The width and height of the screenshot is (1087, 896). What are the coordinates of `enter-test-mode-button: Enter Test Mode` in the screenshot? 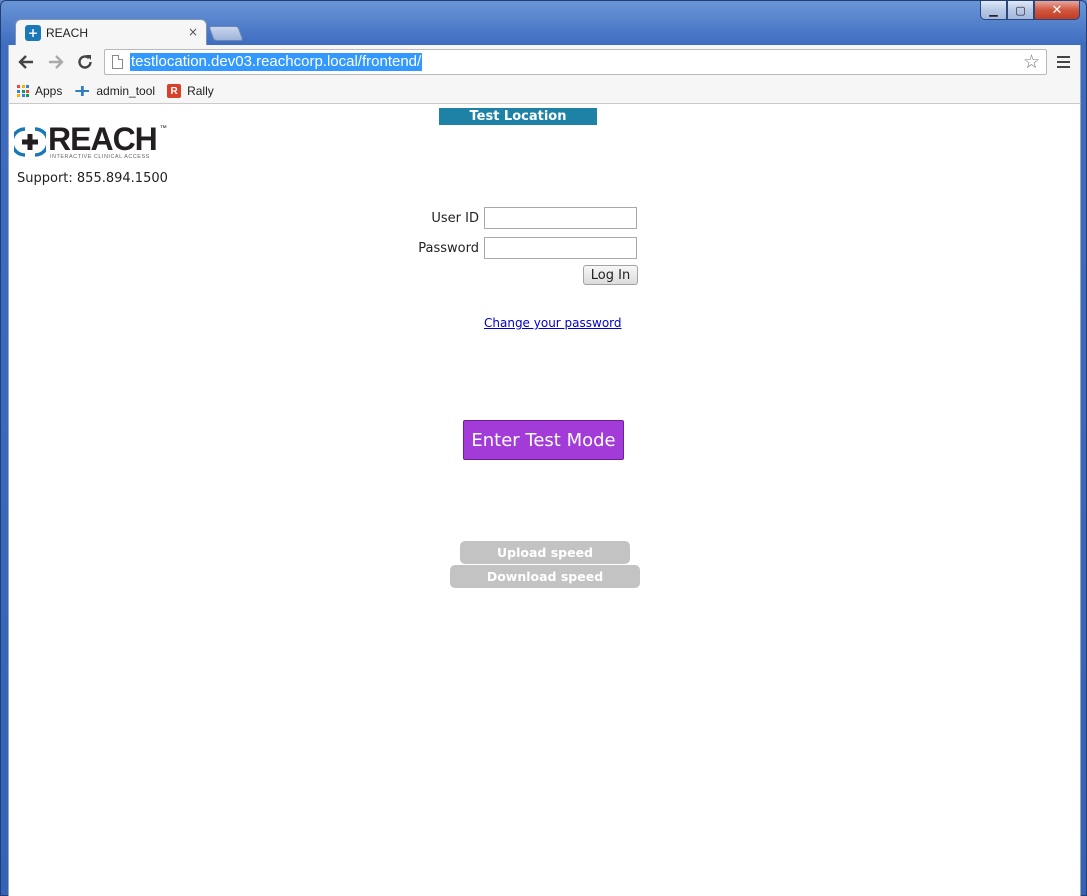 It's located at (543, 440).